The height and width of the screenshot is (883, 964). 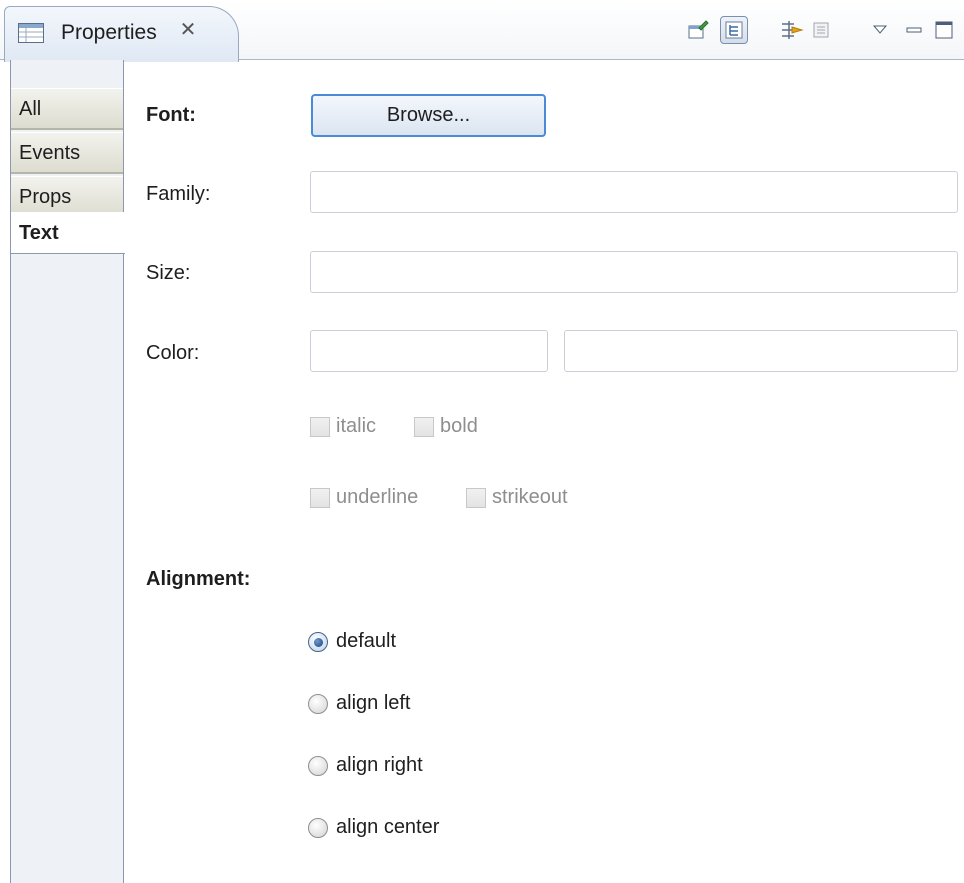 What do you see at coordinates (318, 641) in the screenshot?
I see `radio-selected-icon` at bounding box center [318, 641].